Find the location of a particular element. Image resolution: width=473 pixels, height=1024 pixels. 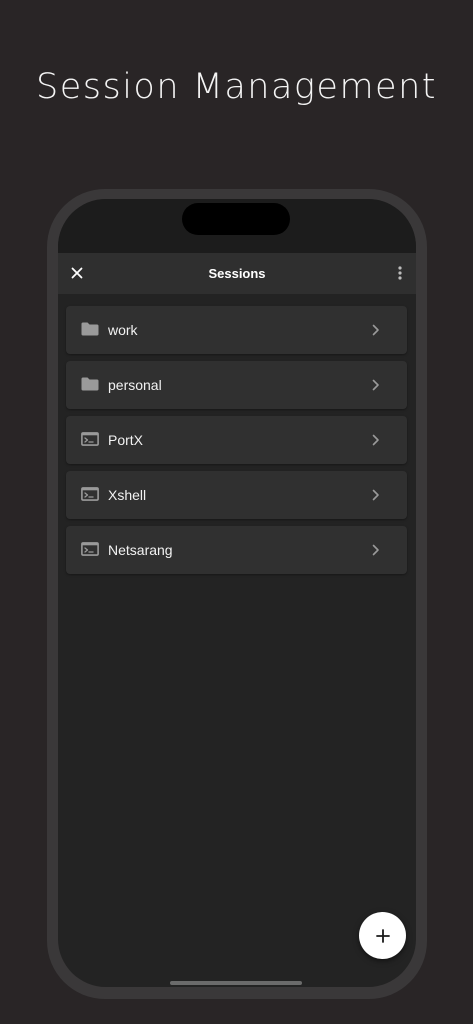

session-item-personal: personal is located at coordinates (236, 385).